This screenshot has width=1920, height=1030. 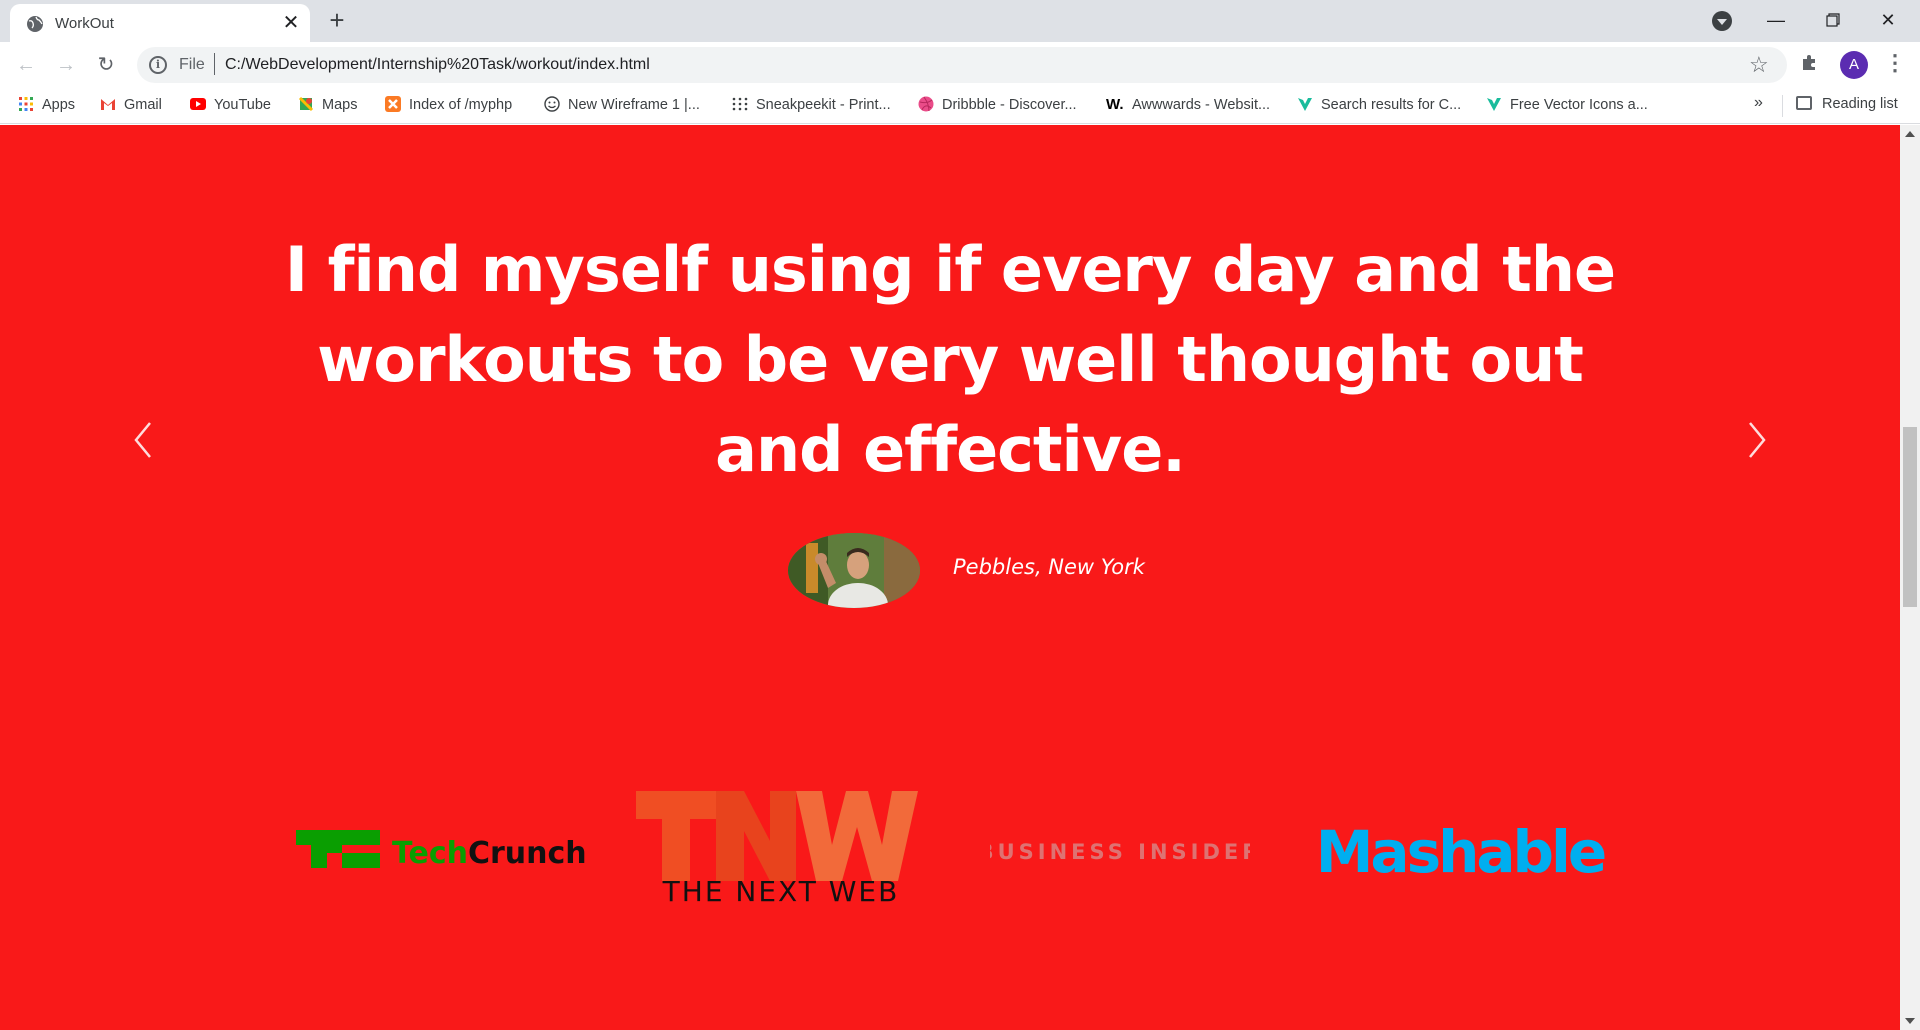 I want to click on globe-icon, so click(x=35, y=24).